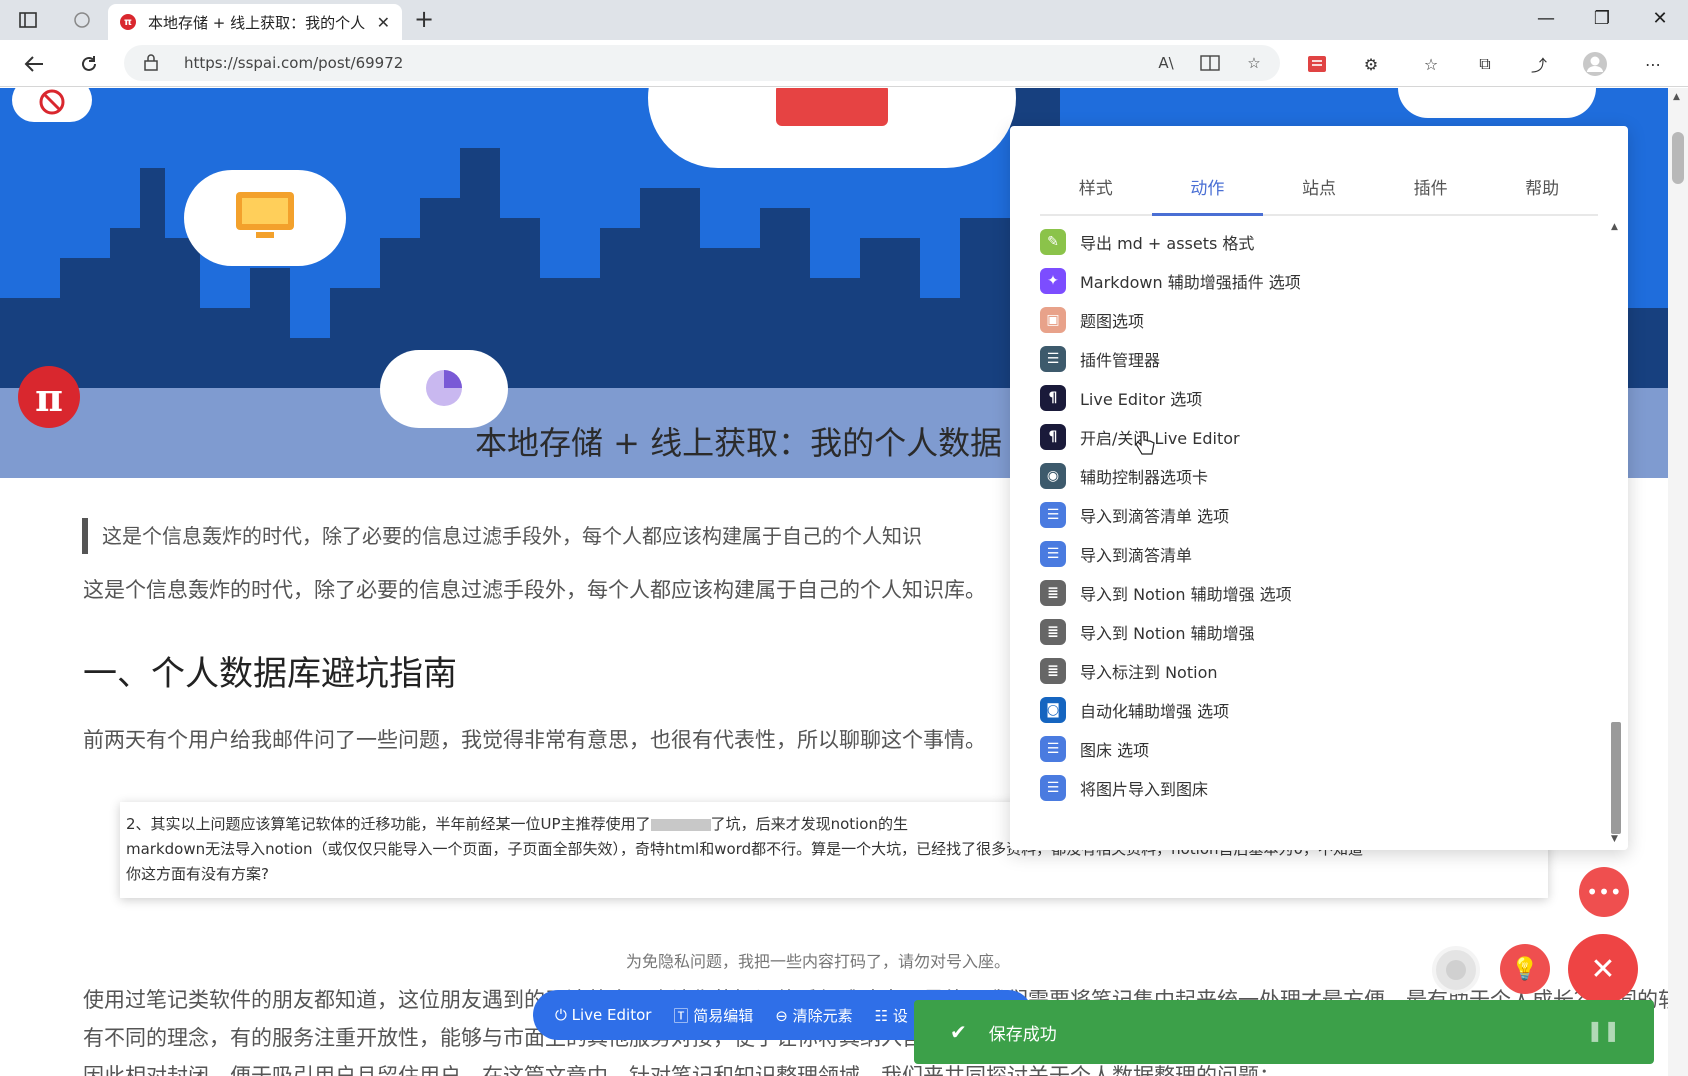 The height and width of the screenshot is (1076, 1688). What do you see at coordinates (1096, 193) in the screenshot?
I see `tab-style: 样式` at bounding box center [1096, 193].